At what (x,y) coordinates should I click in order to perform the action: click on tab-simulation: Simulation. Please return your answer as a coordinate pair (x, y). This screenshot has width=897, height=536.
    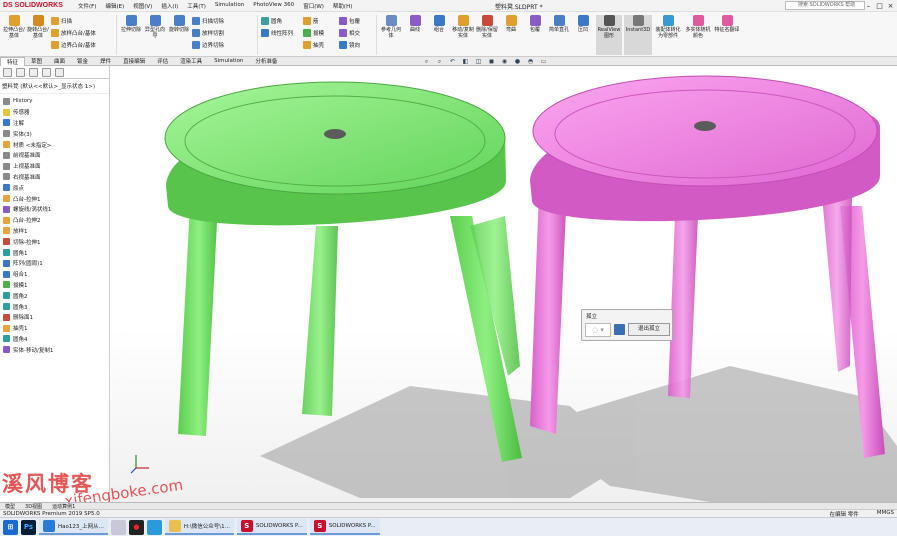
    Looking at the image, I should click on (228, 61).